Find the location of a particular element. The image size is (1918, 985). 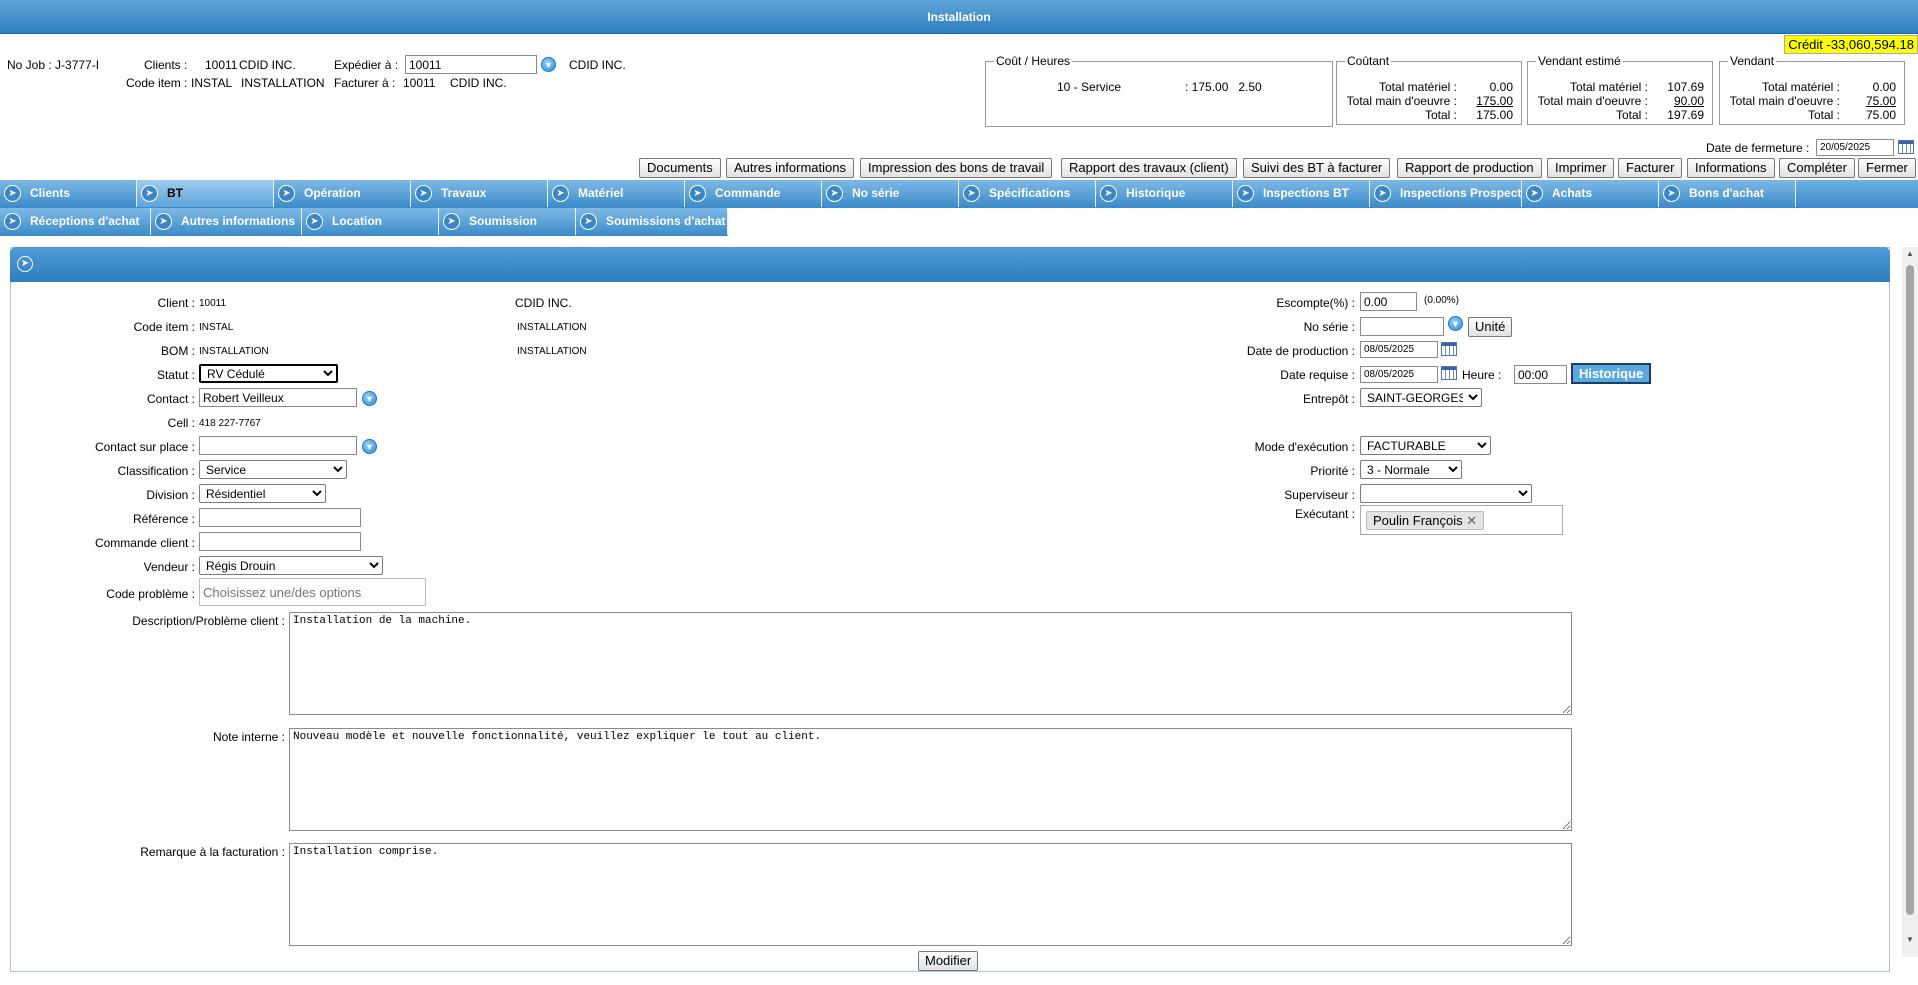

close-icon: ✕ is located at coordinates (1471, 520).